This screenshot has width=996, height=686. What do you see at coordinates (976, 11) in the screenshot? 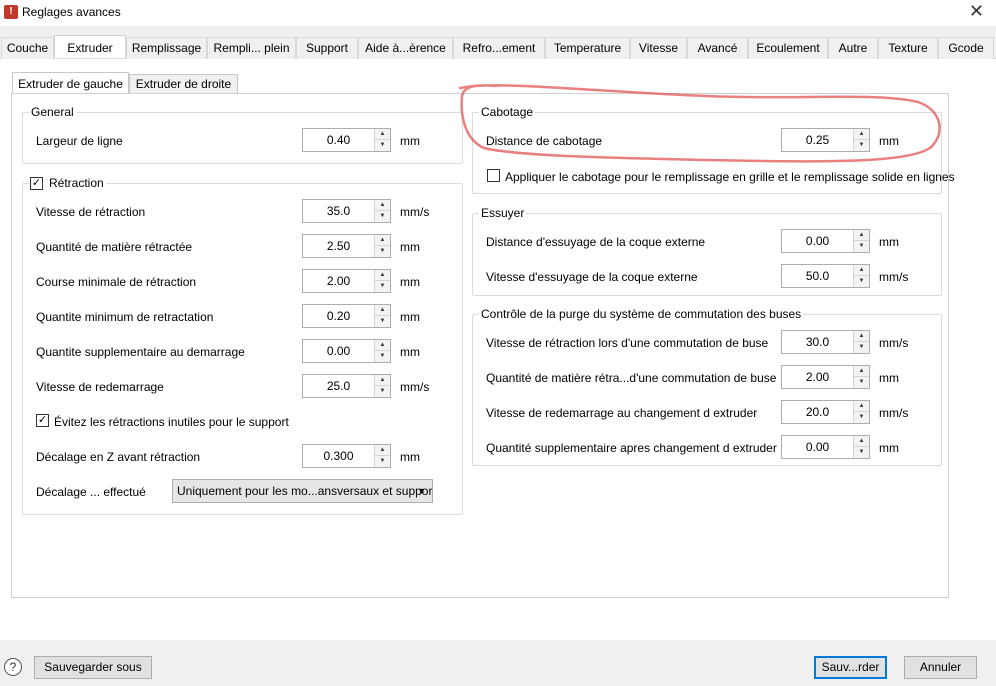
I see `close-icon: ✕` at bounding box center [976, 11].